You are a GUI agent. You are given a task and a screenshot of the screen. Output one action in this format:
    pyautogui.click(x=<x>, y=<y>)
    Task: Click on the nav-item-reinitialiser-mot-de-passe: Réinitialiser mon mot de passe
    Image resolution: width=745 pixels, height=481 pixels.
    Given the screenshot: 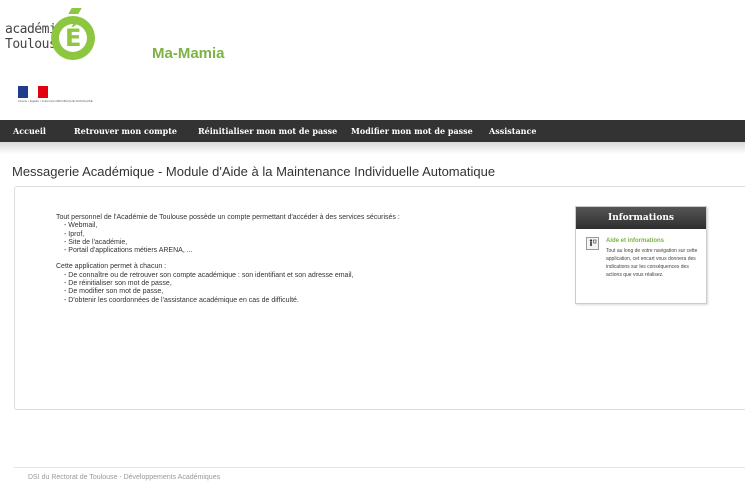 What is the action you would take?
    pyautogui.click(x=267, y=131)
    